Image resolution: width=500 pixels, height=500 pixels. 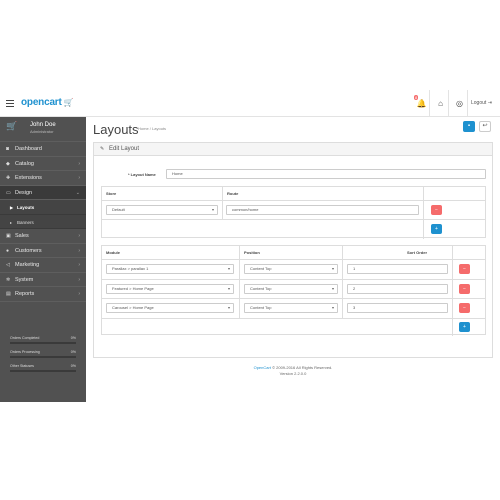 I want to click on page-title: Layouts, so click(x=116, y=129).